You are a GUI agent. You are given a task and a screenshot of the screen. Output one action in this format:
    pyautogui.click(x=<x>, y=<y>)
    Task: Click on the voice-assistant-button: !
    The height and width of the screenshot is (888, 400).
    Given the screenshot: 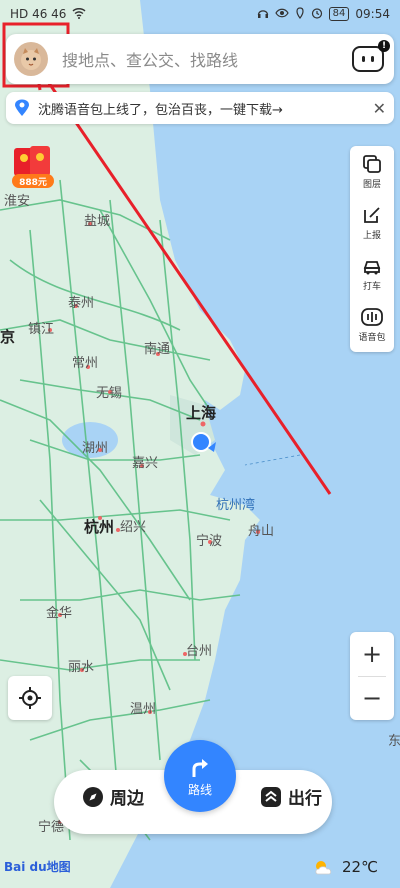 What is the action you would take?
    pyautogui.click(x=371, y=56)
    